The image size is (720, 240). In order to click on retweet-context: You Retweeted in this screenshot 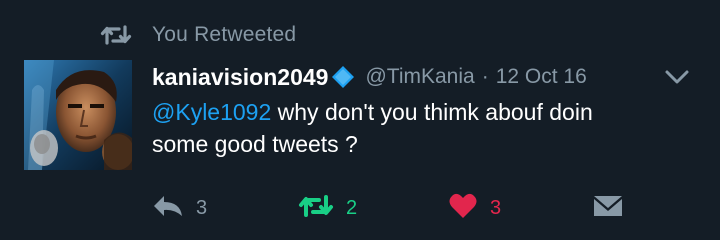, I will do `click(198, 35)`.